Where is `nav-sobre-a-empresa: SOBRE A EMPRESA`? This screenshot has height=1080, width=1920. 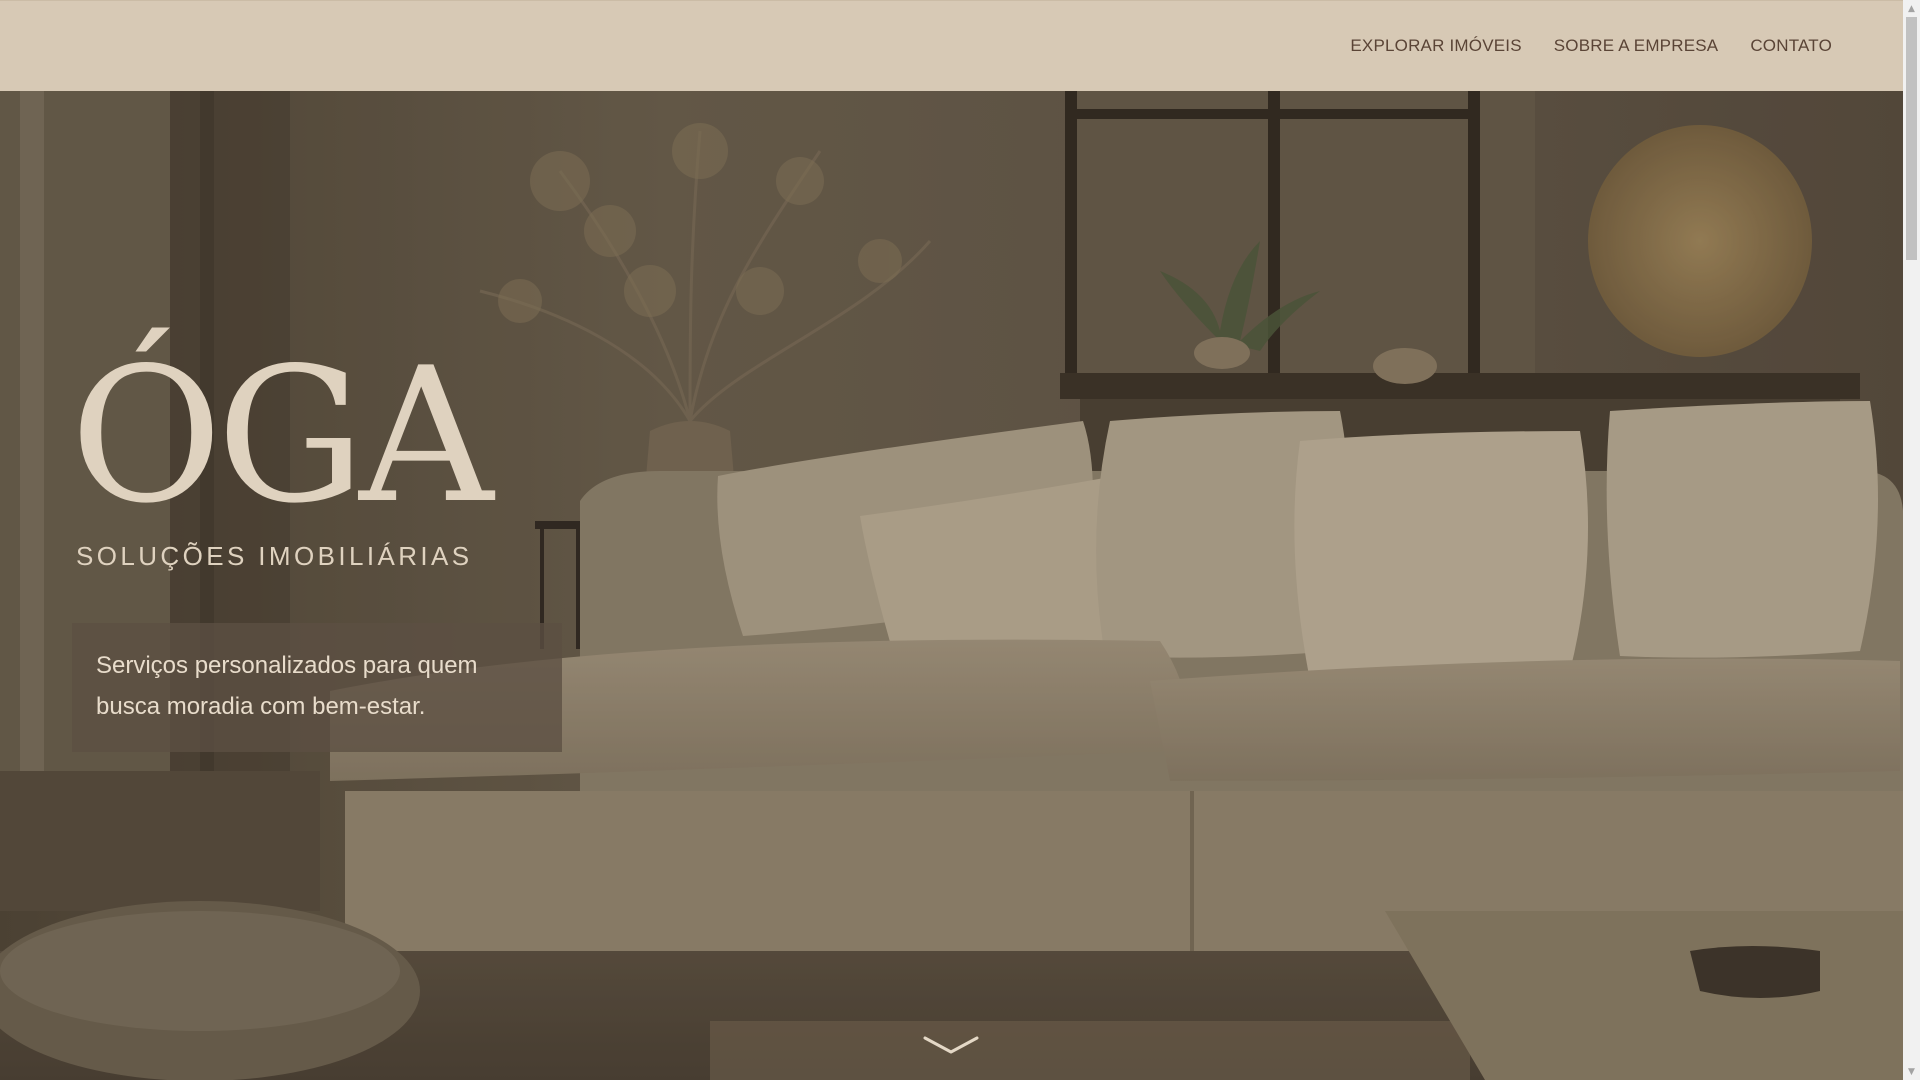
nav-sobre-a-empresa: SOBRE A EMPRESA is located at coordinates (1636, 46).